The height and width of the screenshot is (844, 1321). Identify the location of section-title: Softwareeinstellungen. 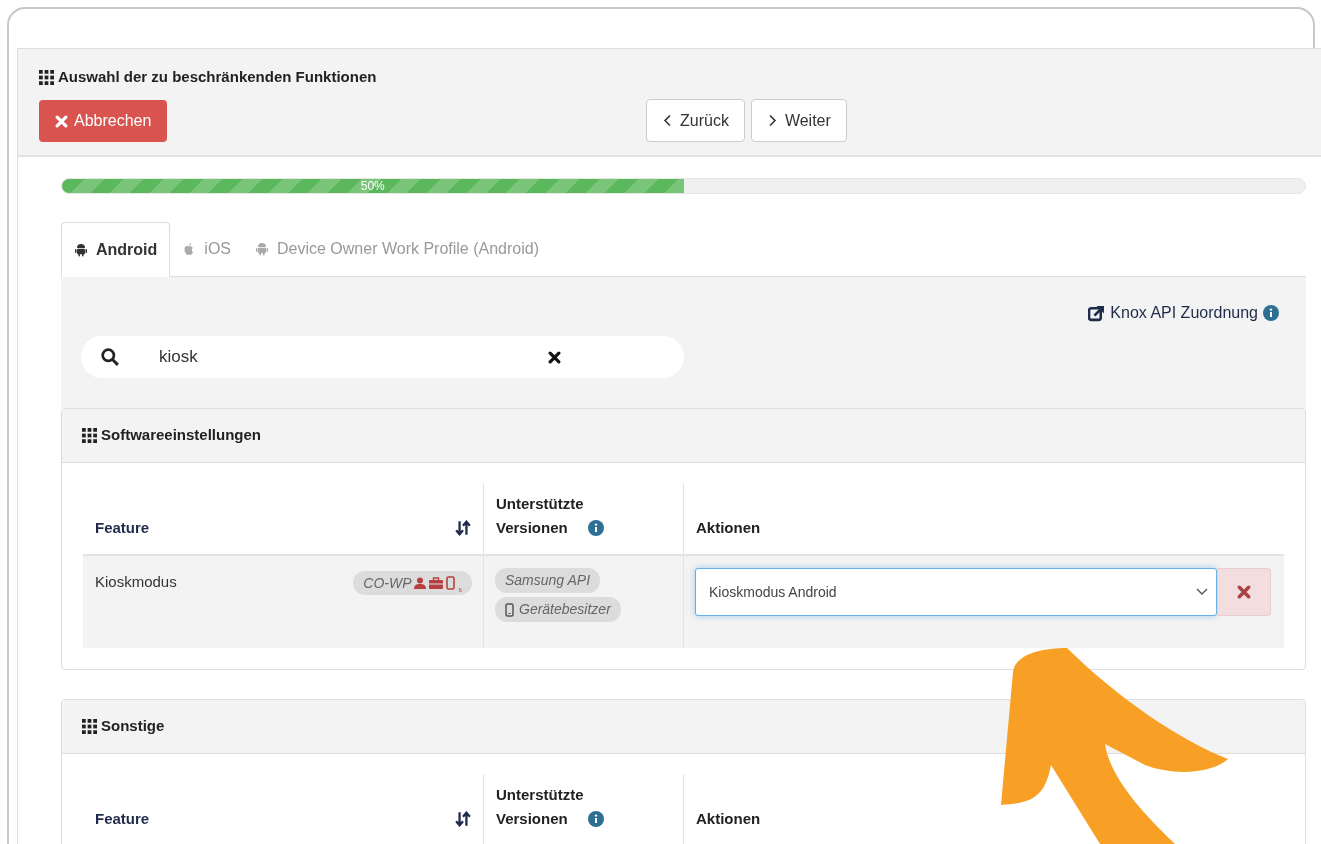
(181, 435).